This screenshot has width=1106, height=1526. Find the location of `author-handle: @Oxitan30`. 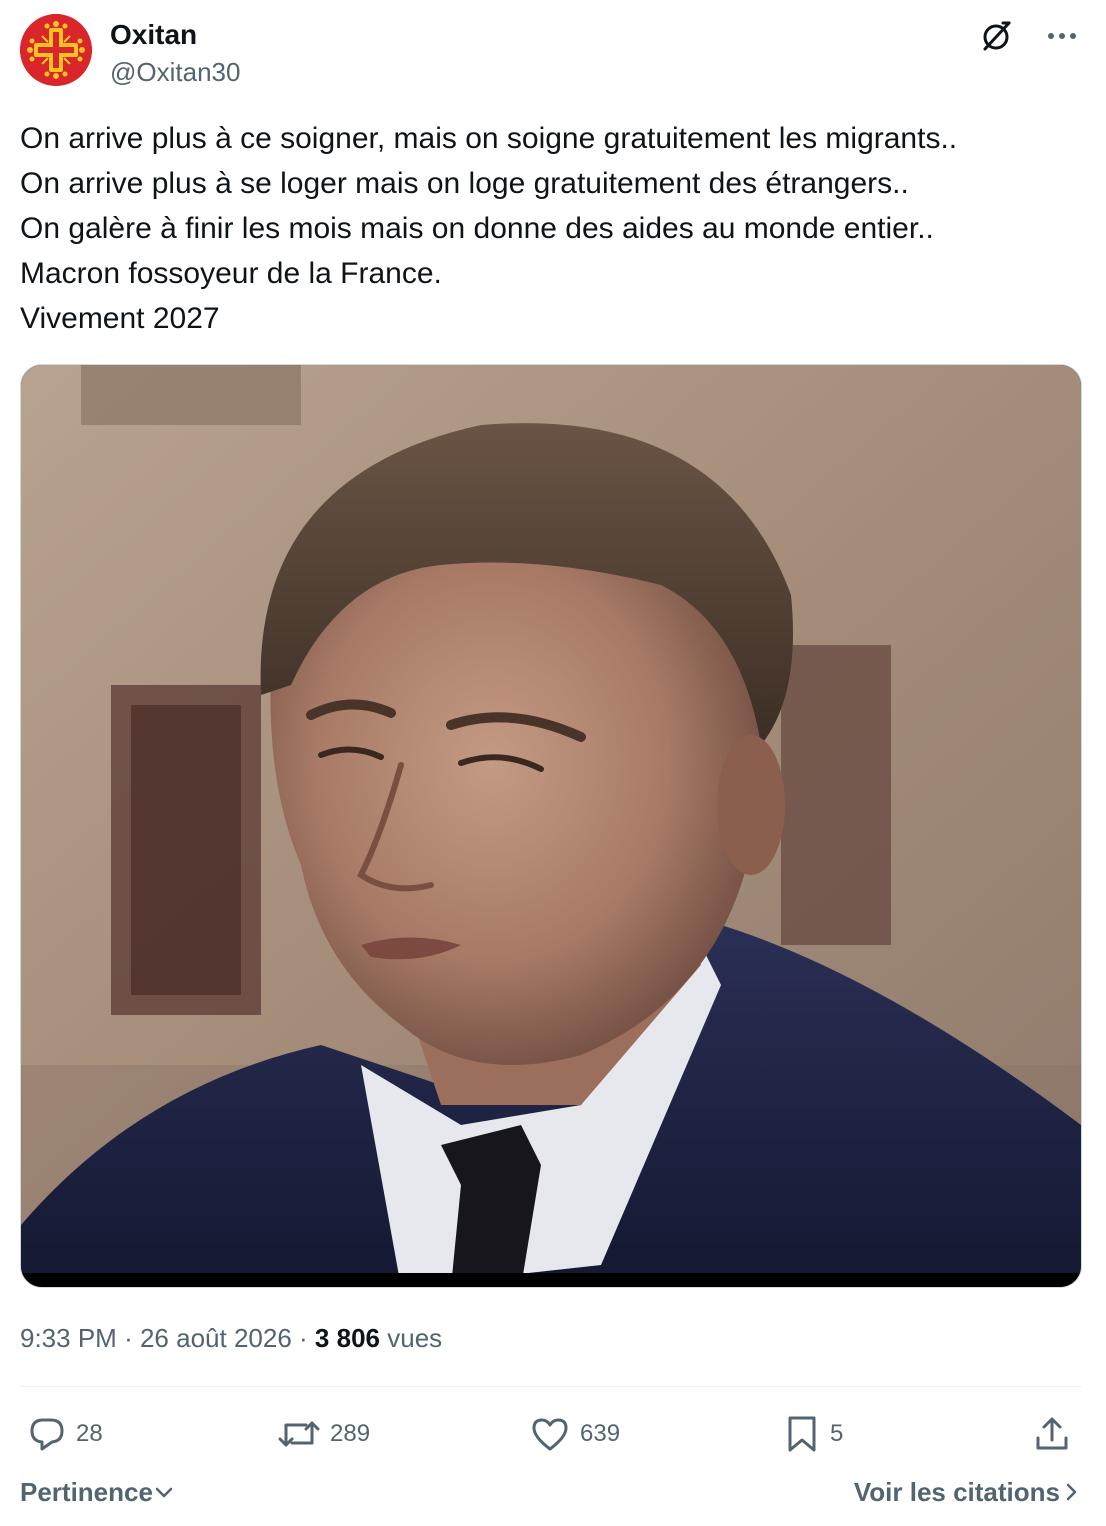

author-handle: @Oxitan30 is located at coordinates (175, 72).